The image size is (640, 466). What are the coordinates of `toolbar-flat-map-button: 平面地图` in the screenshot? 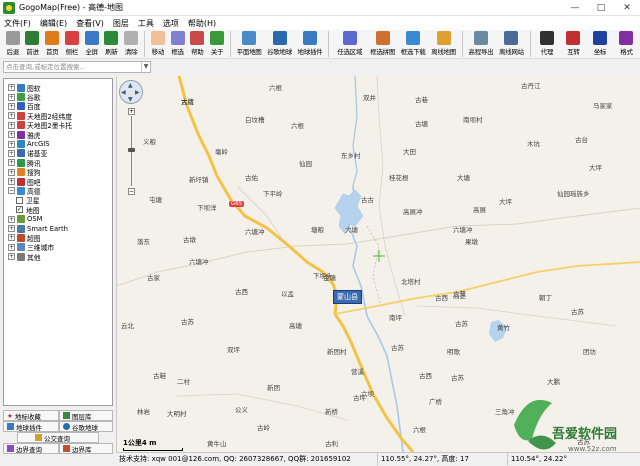 It's located at (249, 43).